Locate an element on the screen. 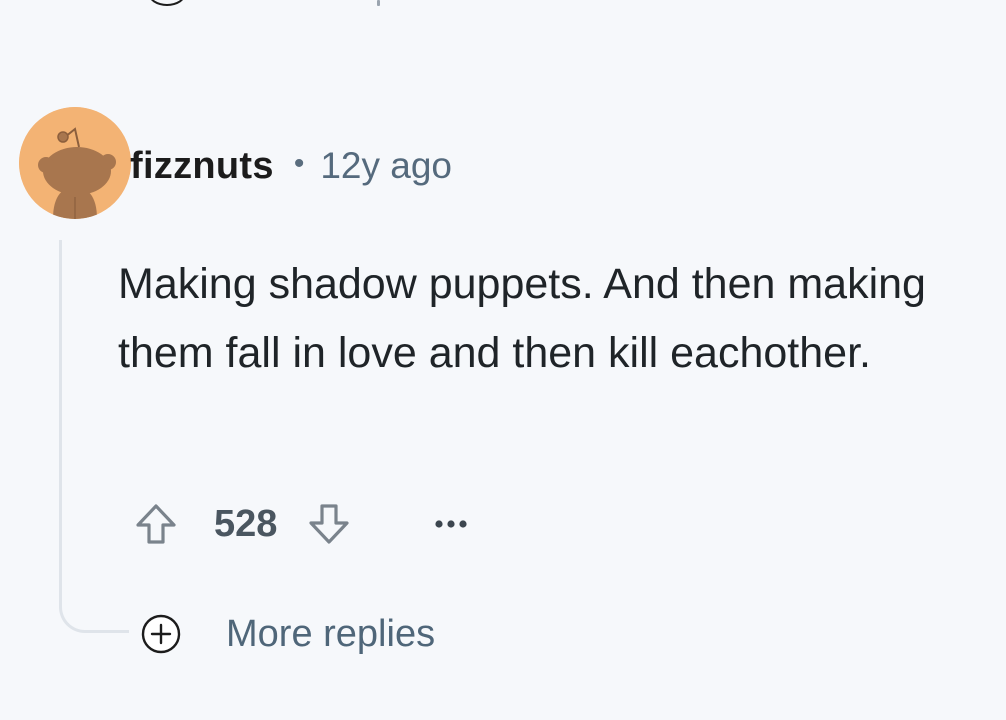 The image size is (1006, 720). username-link: fizznuts is located at coordinates (202, 166).